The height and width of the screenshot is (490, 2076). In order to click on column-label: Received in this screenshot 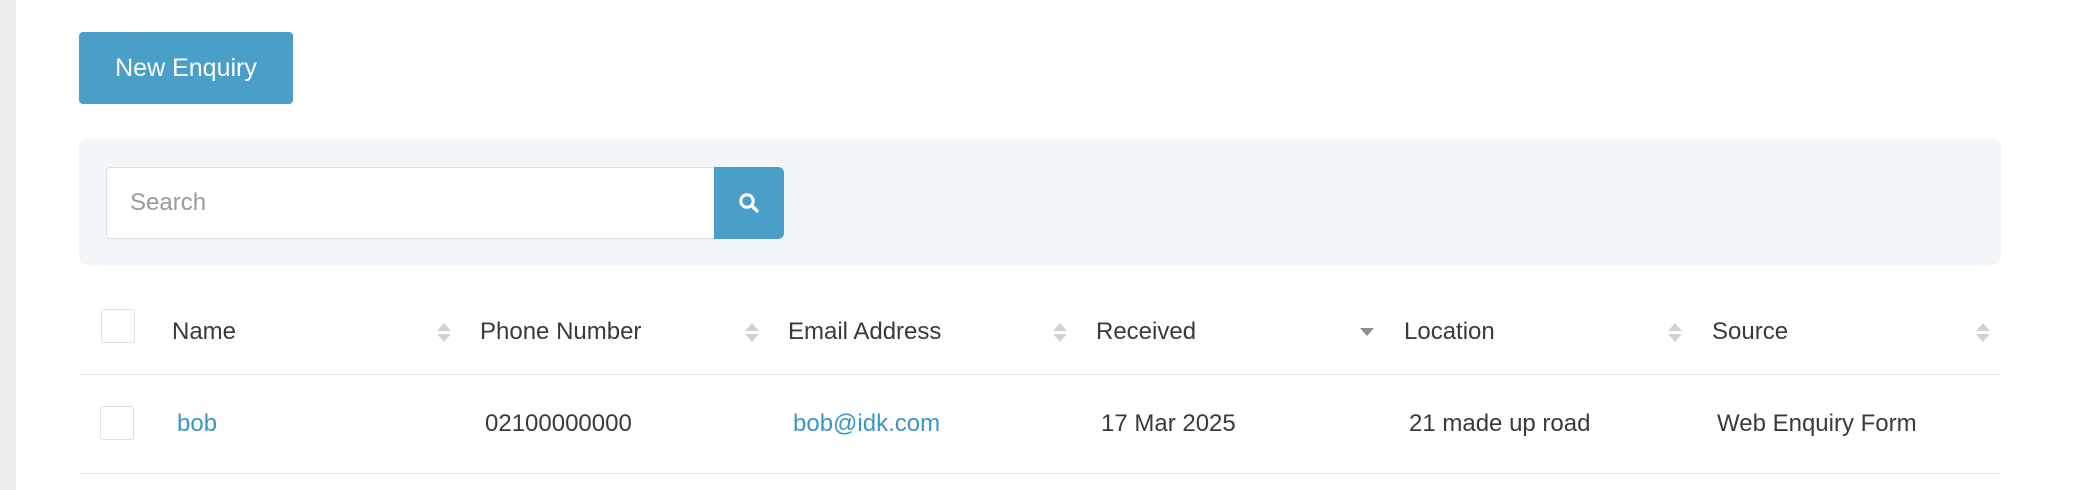, I will do `click(1146, 331)`.